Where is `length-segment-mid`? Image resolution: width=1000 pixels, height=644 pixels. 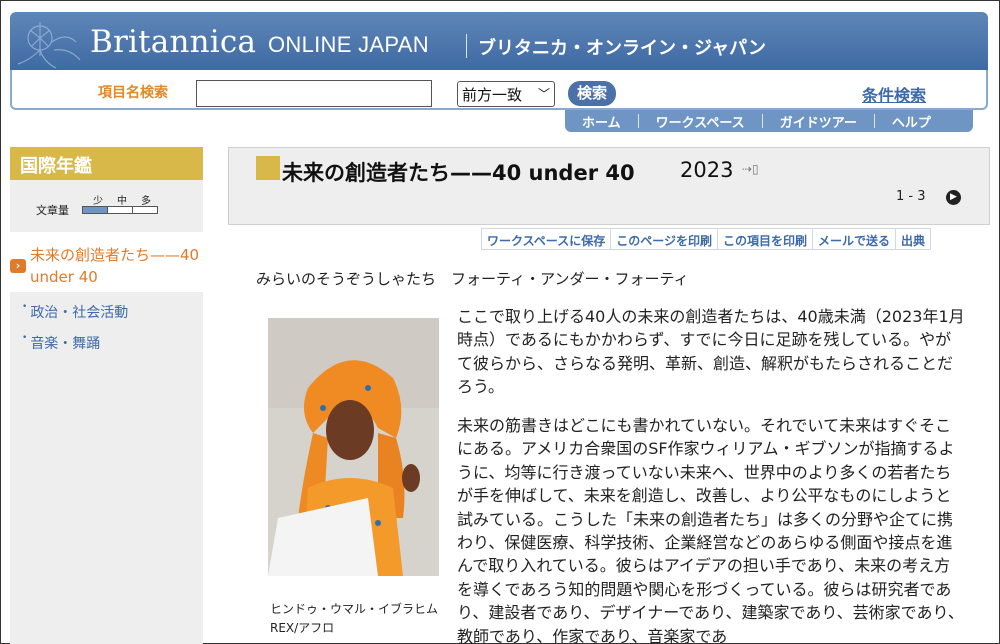
length-segment-mid is located at coordinates (120, 210).